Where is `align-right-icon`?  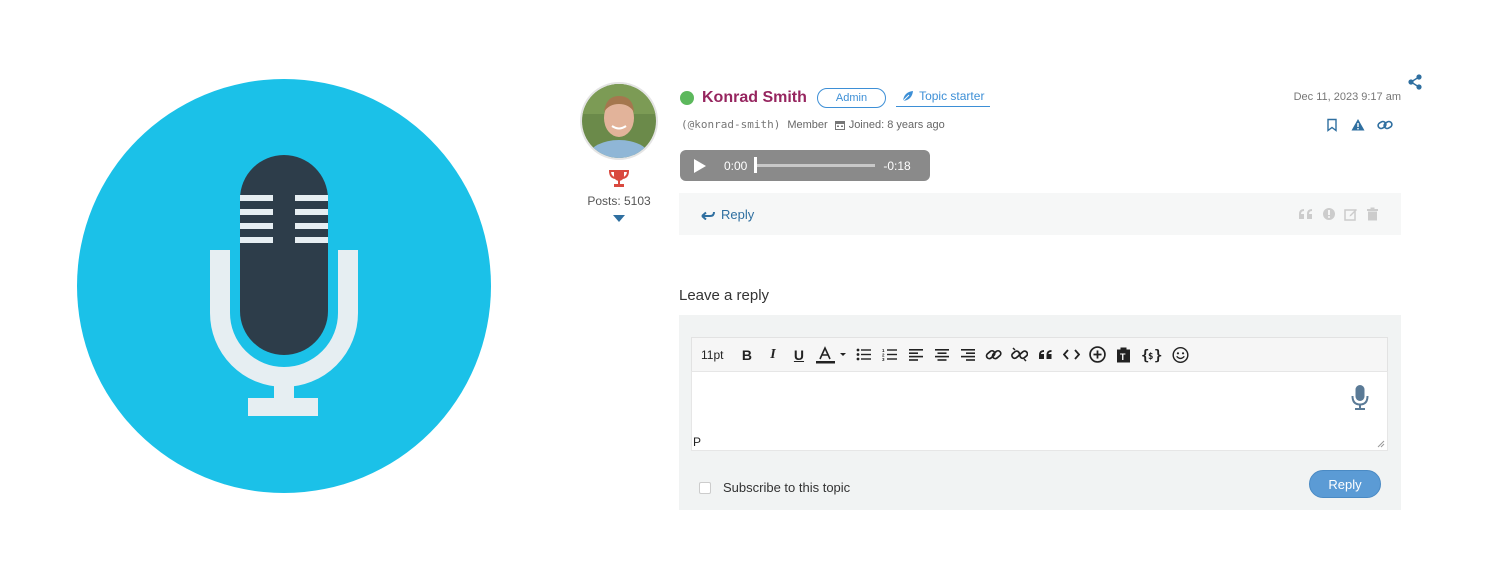 align-right-icon is located at coordinates (967, 355).